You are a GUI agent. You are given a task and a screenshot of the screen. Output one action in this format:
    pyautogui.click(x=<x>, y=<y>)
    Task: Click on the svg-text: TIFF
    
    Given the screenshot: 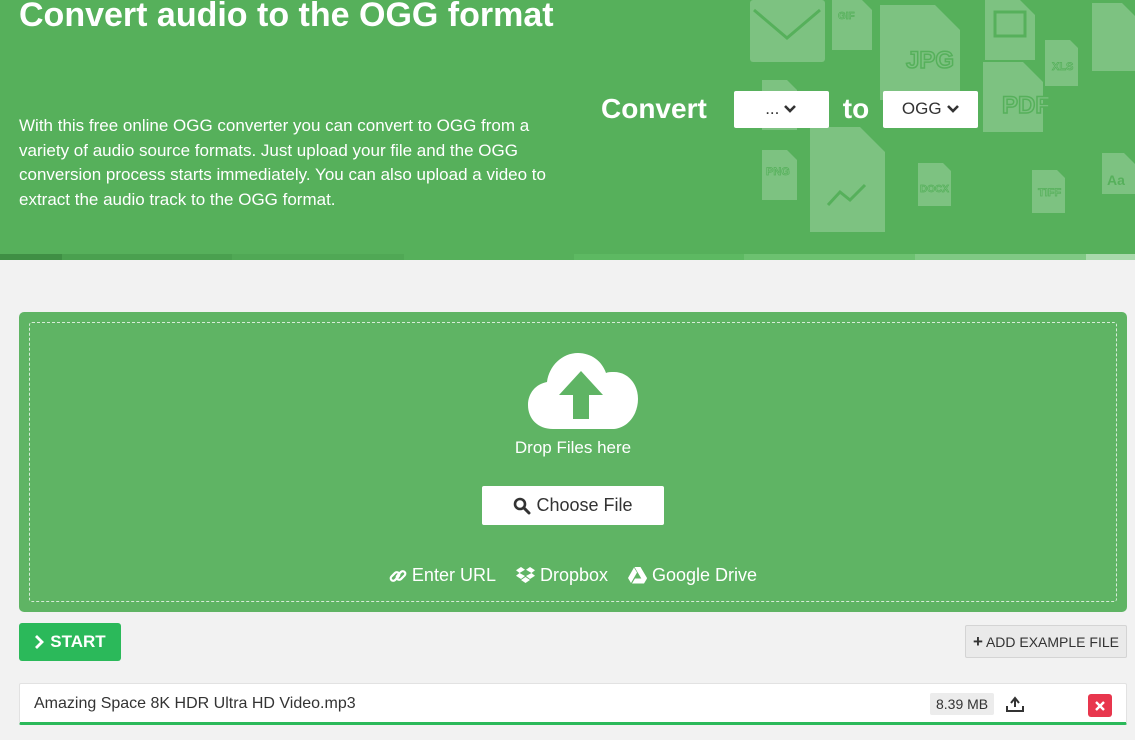 What is the action you would take?
    pyautogui.click(x=1049, y=193)
    